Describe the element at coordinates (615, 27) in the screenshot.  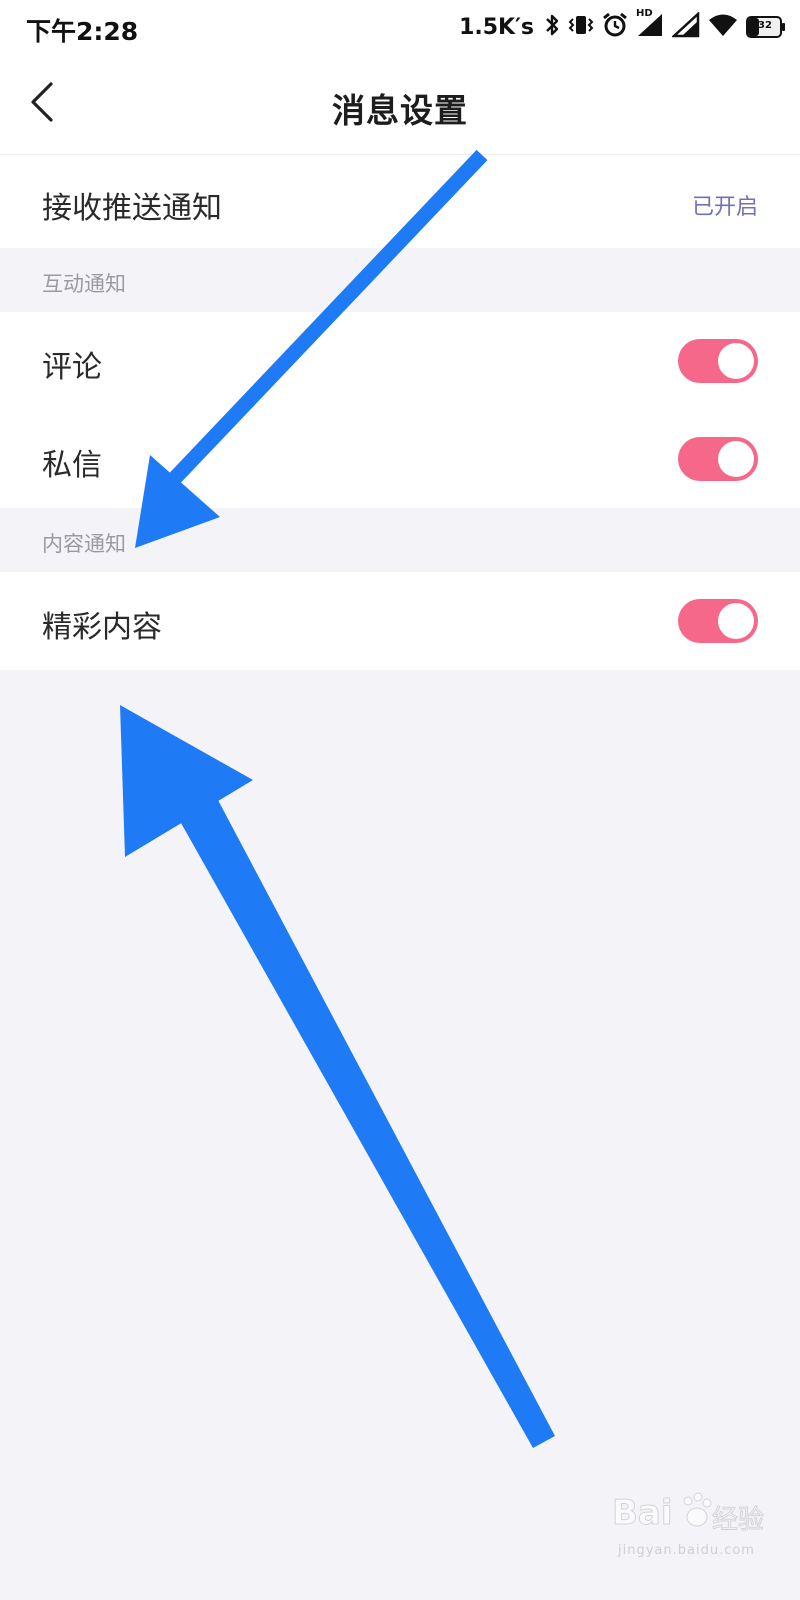
I see `alarm-icon` at that location.